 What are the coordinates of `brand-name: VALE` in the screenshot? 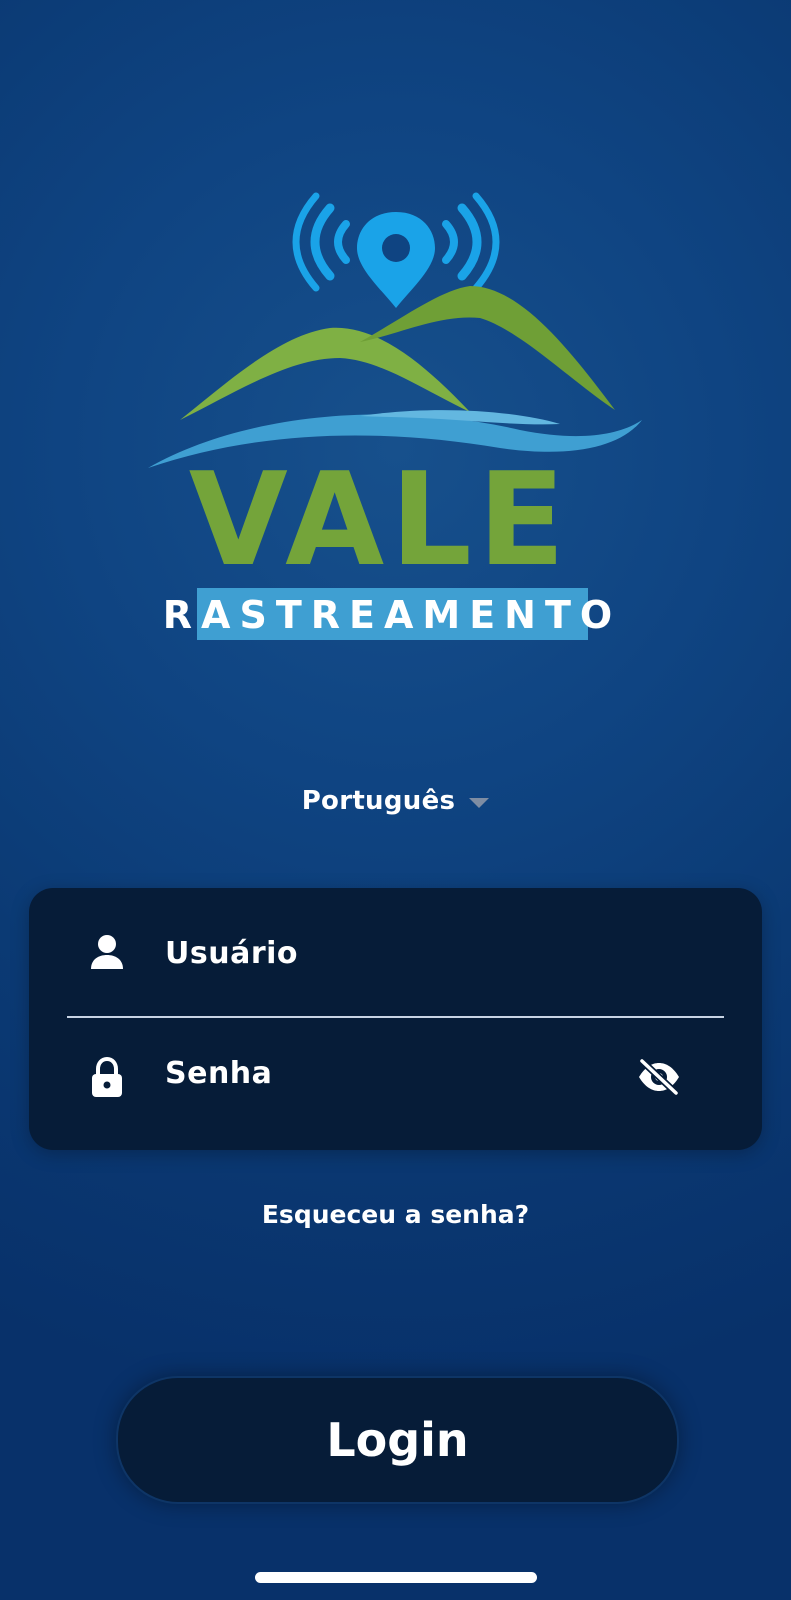 It's located at (380, 520).